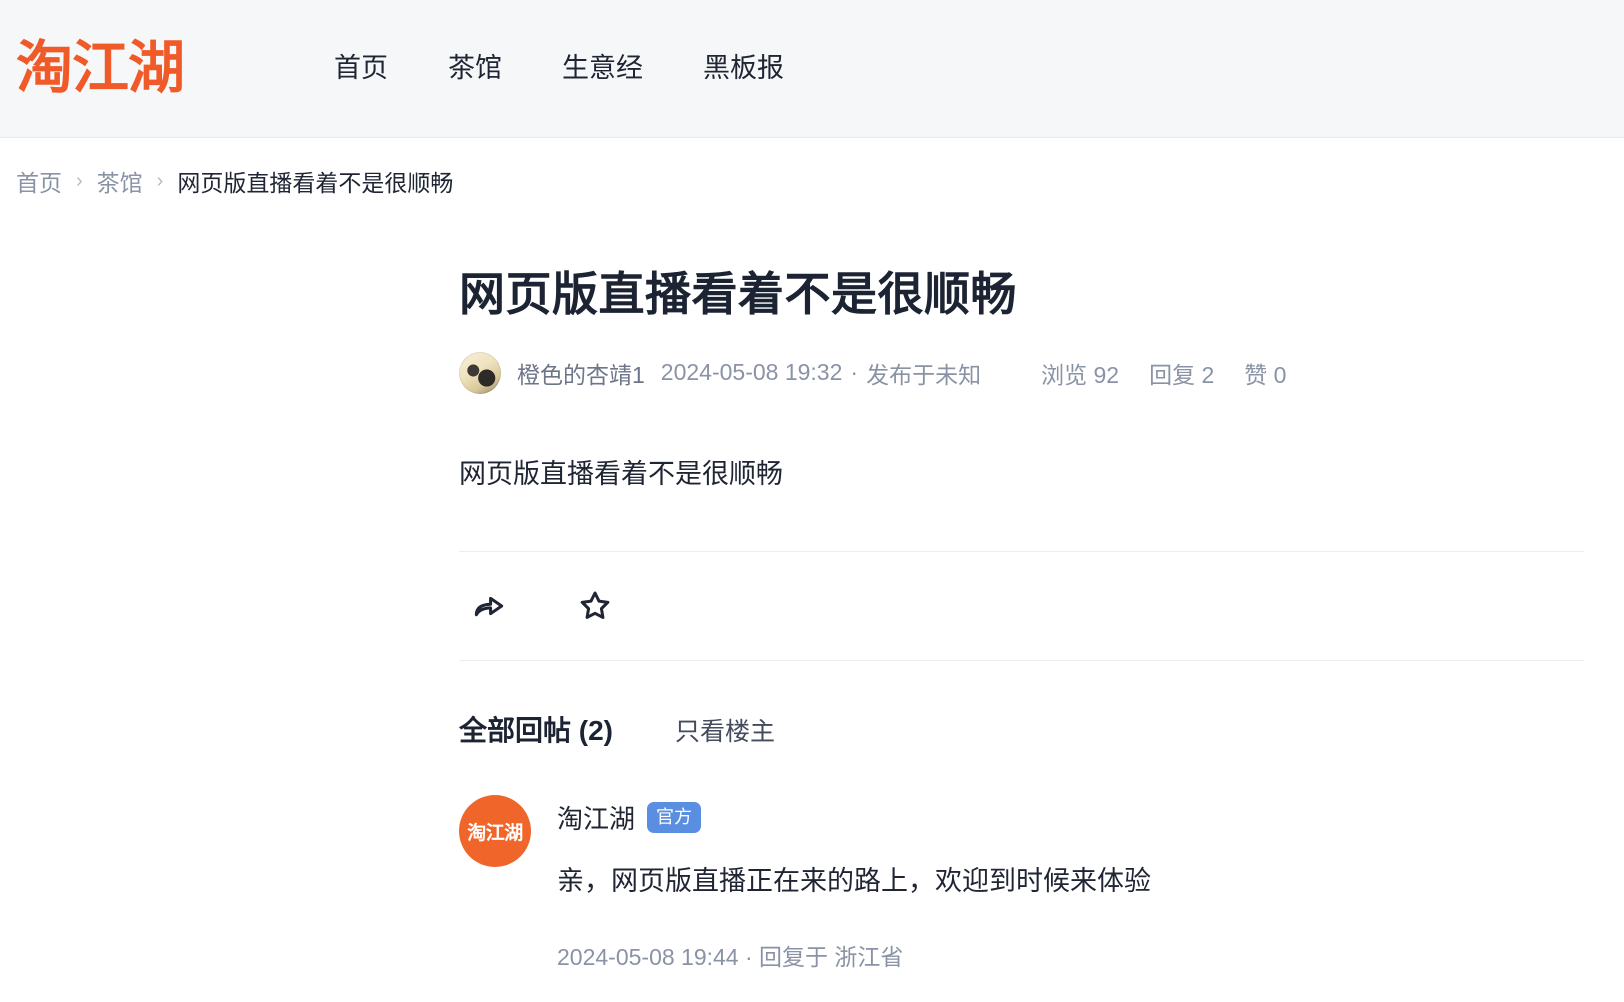 Image resolution: width=1624 pixels, height=1002 pixels. Describe the element at coordinates (602, 68) in the screenshot. I see `nav-item-business: 生意经` at that location.